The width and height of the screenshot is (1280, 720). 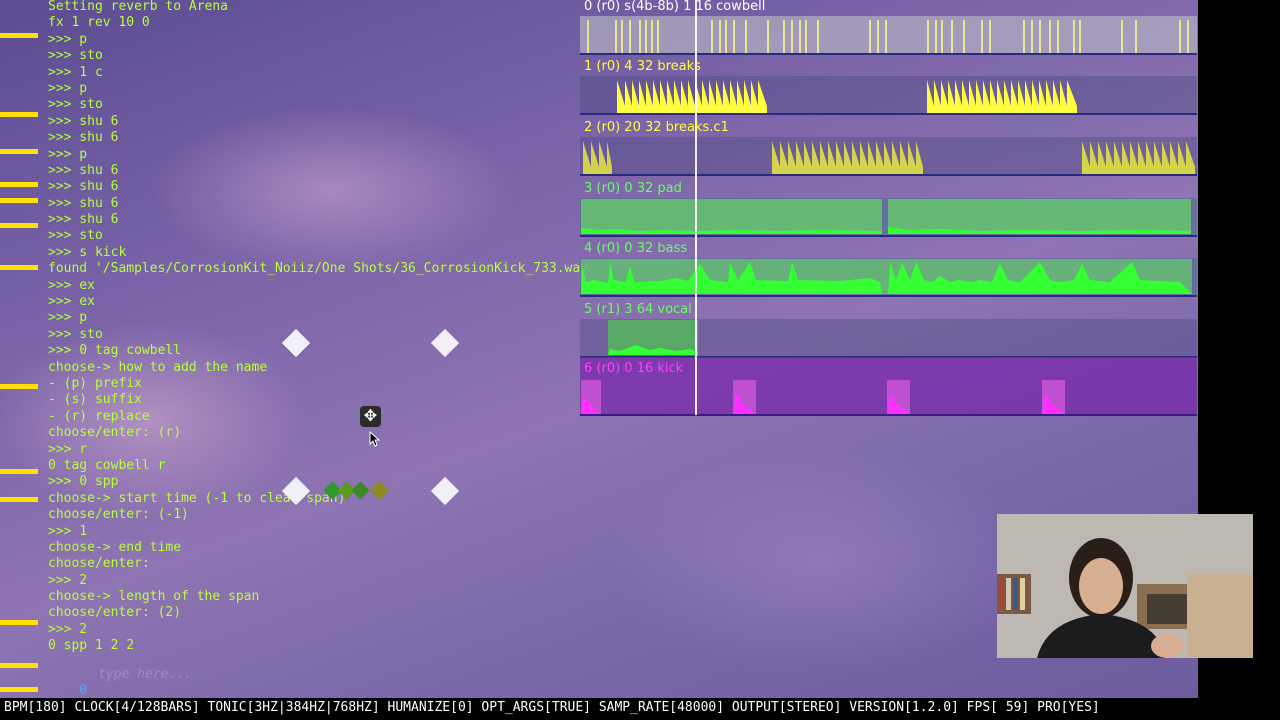 I want to click on console-line: Setting reverb to Arena, so click(x=138, y=7).